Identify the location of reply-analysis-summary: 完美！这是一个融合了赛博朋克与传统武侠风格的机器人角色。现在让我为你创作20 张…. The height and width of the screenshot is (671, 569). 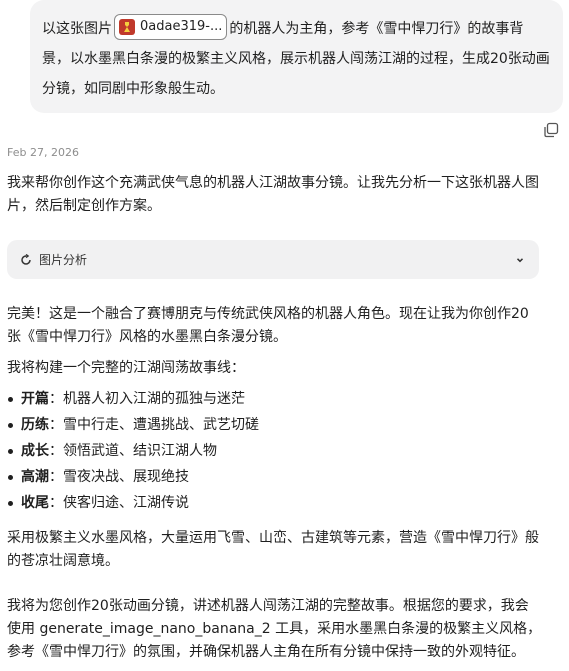
(268, 326).